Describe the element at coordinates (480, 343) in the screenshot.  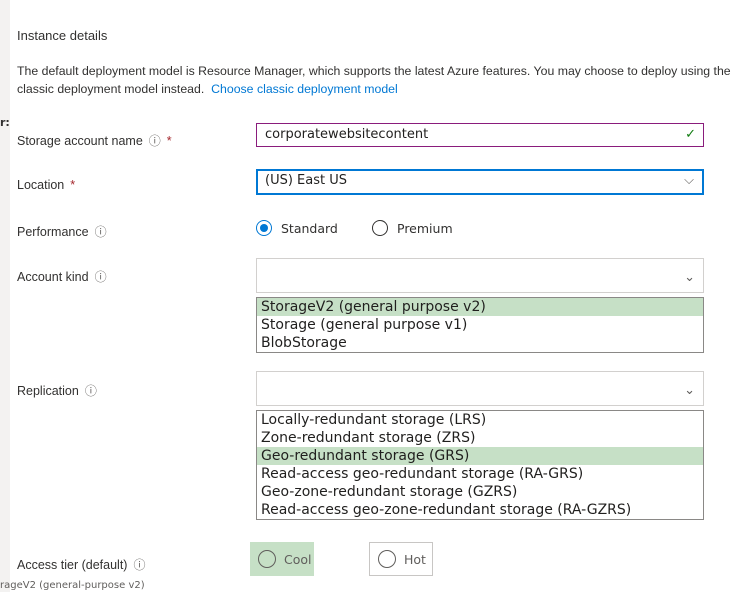
I see `list-option: BlobStorage` at that location.